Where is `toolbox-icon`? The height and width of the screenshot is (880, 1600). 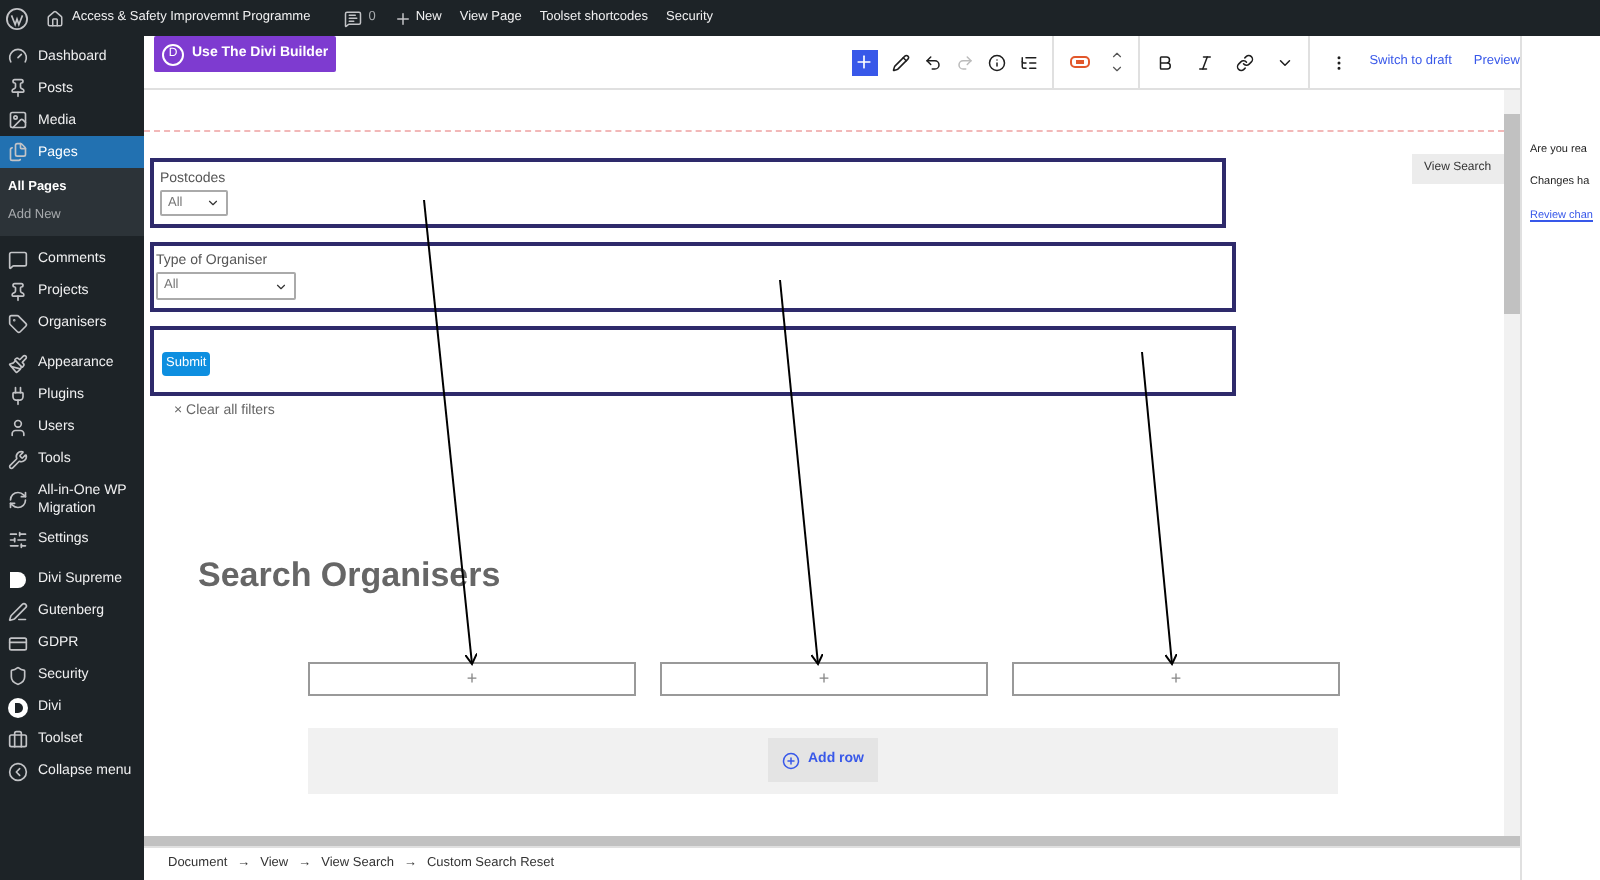
toolbox-icon is located at coordinates (18, 739).